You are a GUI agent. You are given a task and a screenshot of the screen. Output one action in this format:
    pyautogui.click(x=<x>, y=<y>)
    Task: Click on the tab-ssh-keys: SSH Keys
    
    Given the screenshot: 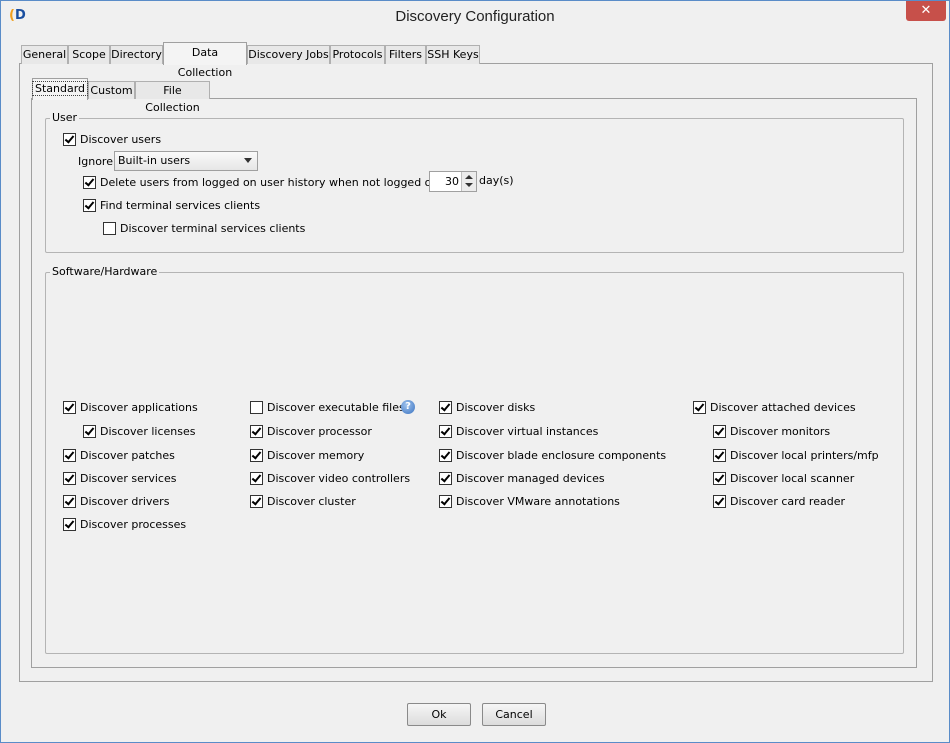 What is the action you would take?
    pyautogui.click(x=453, y=54)
    